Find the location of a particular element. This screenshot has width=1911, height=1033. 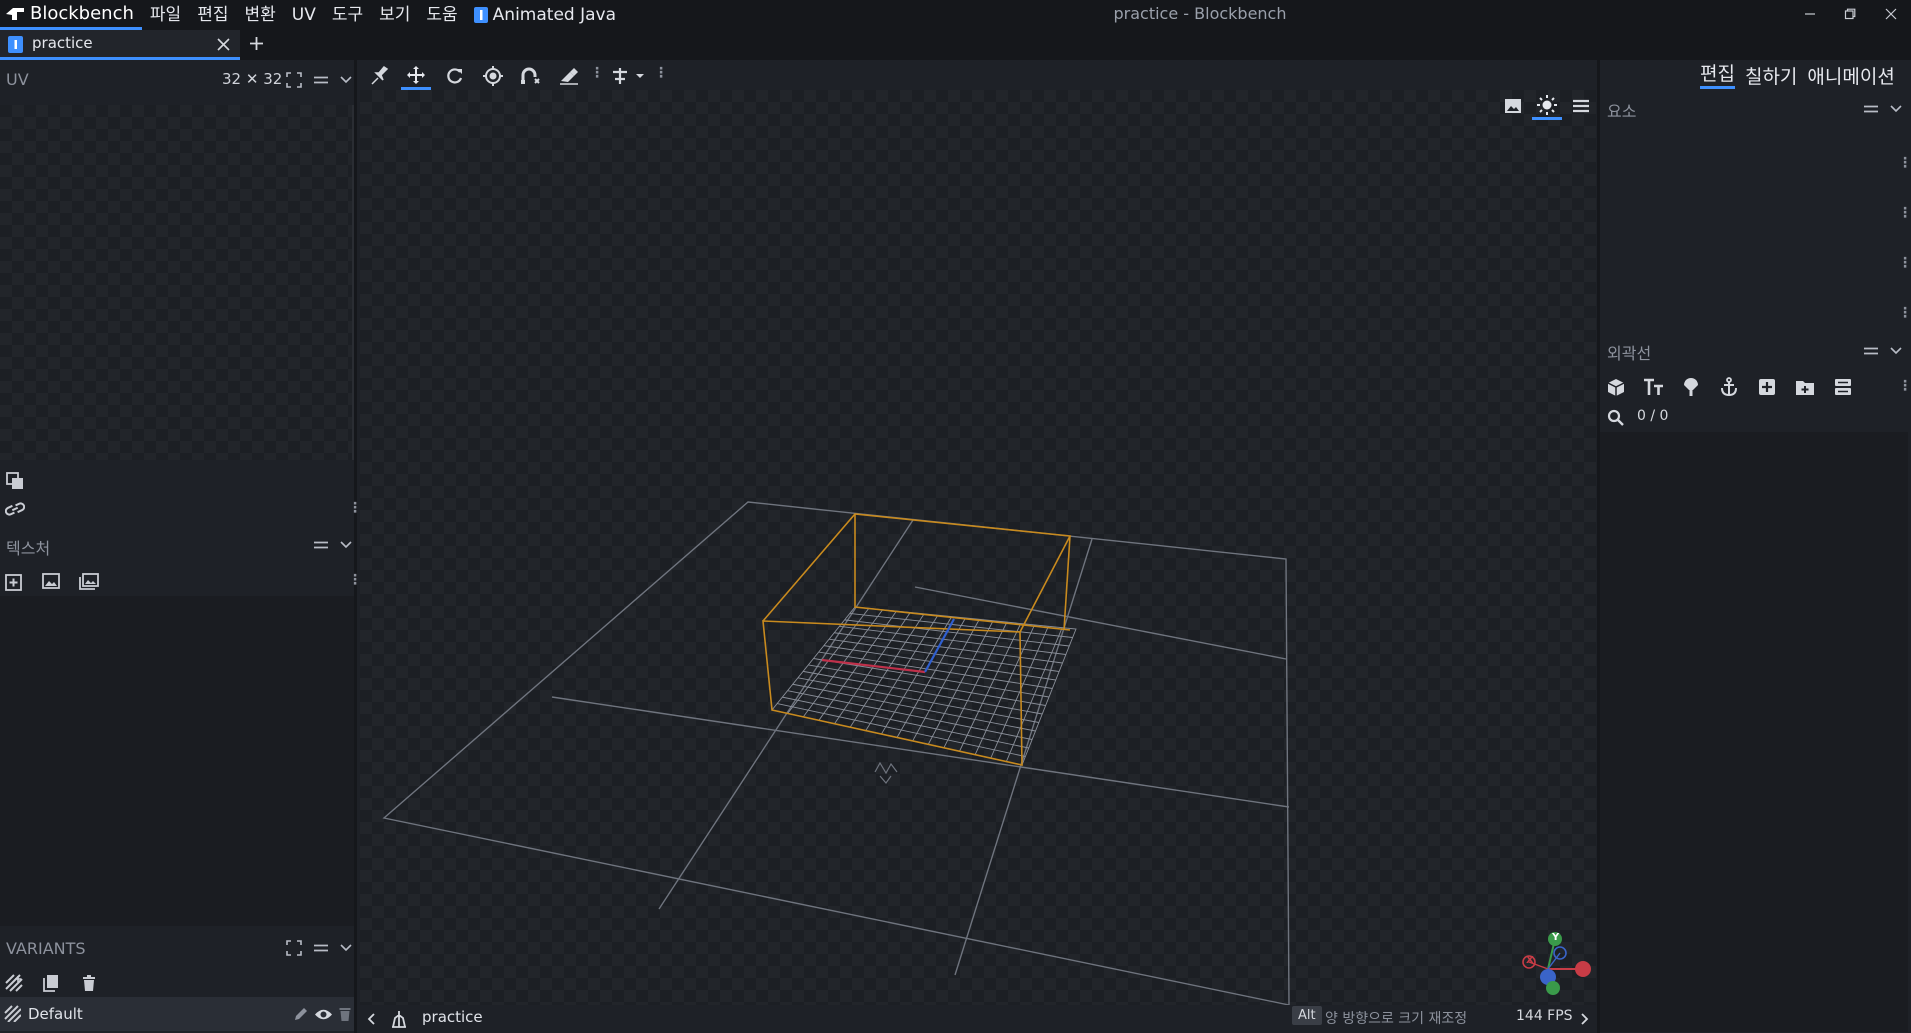

texture-list is located at coordinates (177, 761).